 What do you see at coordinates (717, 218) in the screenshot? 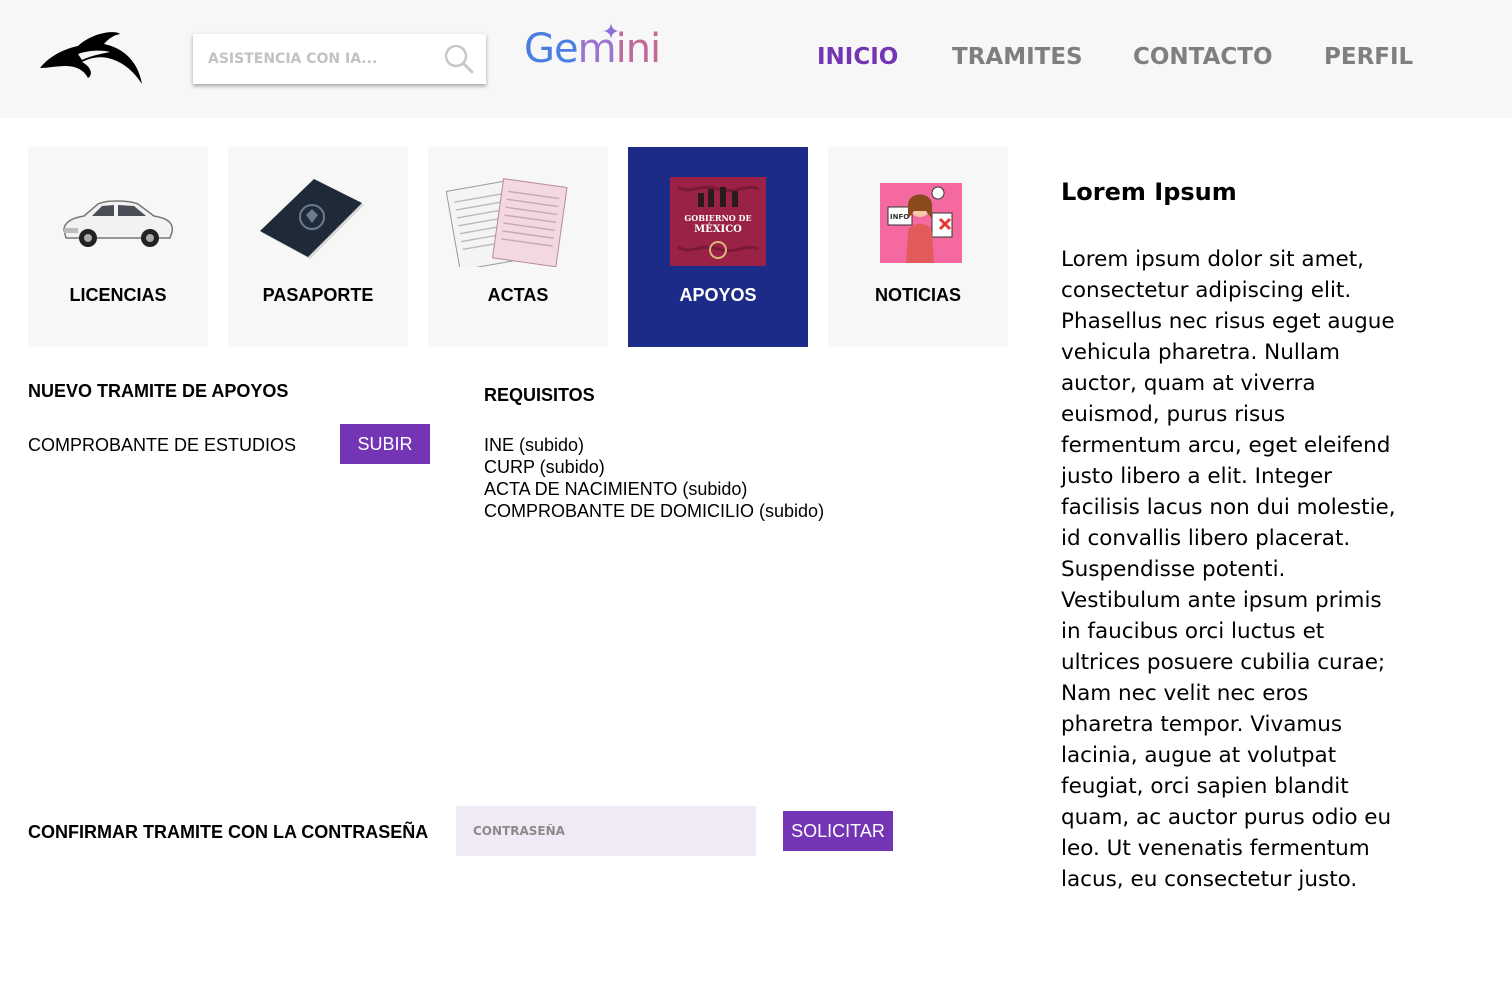
I see `seal-text: GOBIERNO DE` at bounding box center [717, 218].